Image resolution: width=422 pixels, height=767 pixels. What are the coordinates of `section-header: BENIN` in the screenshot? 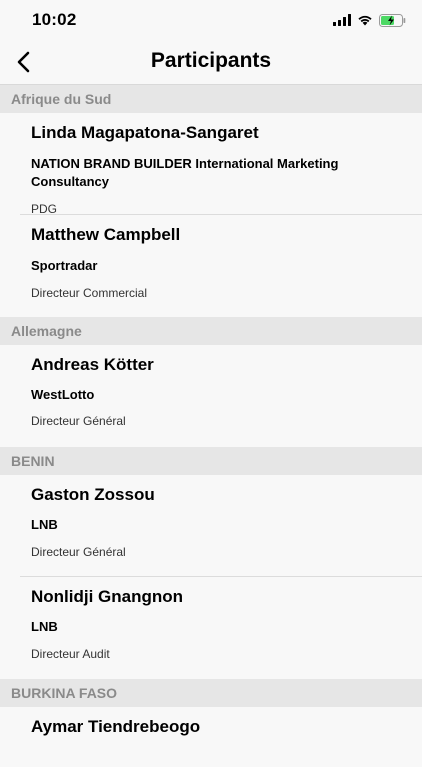 It's located at (211, 461).